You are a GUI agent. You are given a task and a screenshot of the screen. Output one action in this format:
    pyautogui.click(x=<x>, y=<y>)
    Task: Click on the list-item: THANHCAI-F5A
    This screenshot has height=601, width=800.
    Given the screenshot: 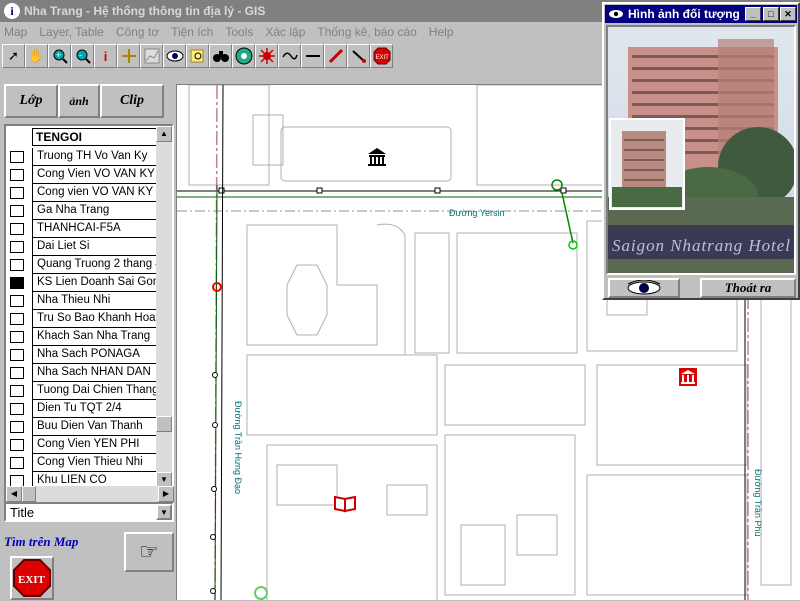 What is the action you would take?
    pyautogui.click(x=85, y=229)
    